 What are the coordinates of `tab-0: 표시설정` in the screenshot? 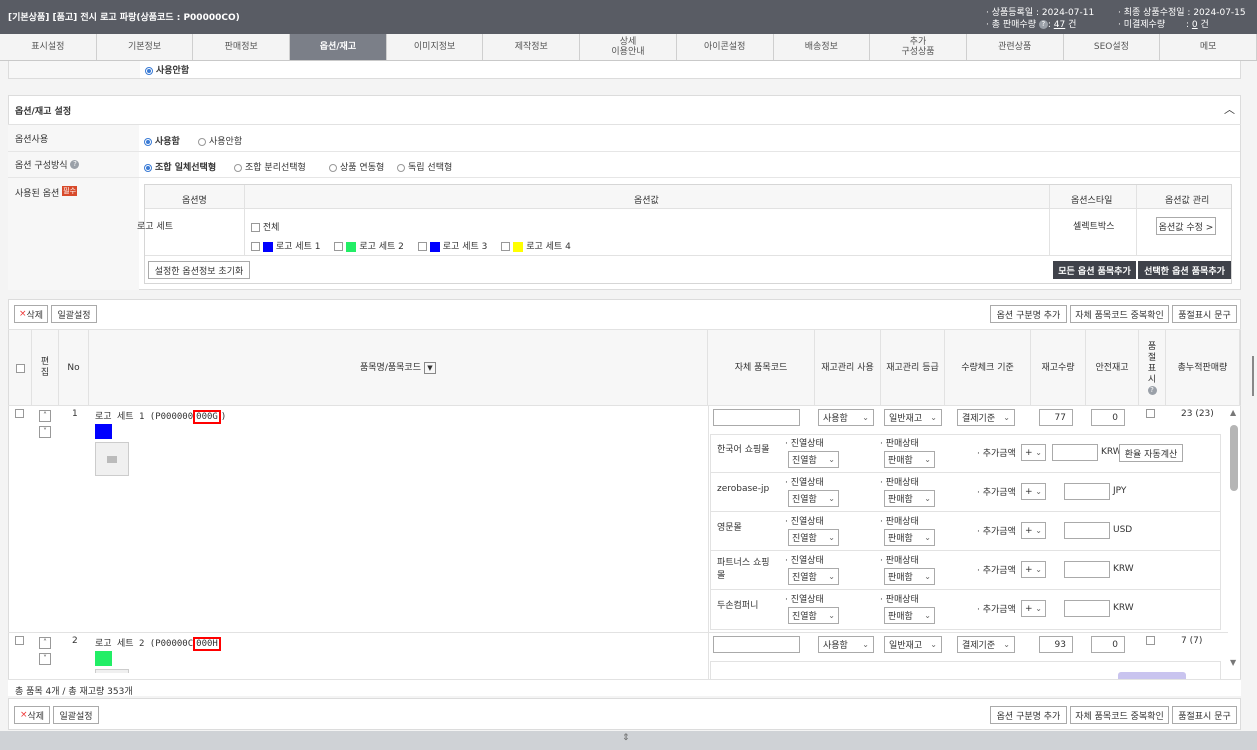 It's located at (48, 47).